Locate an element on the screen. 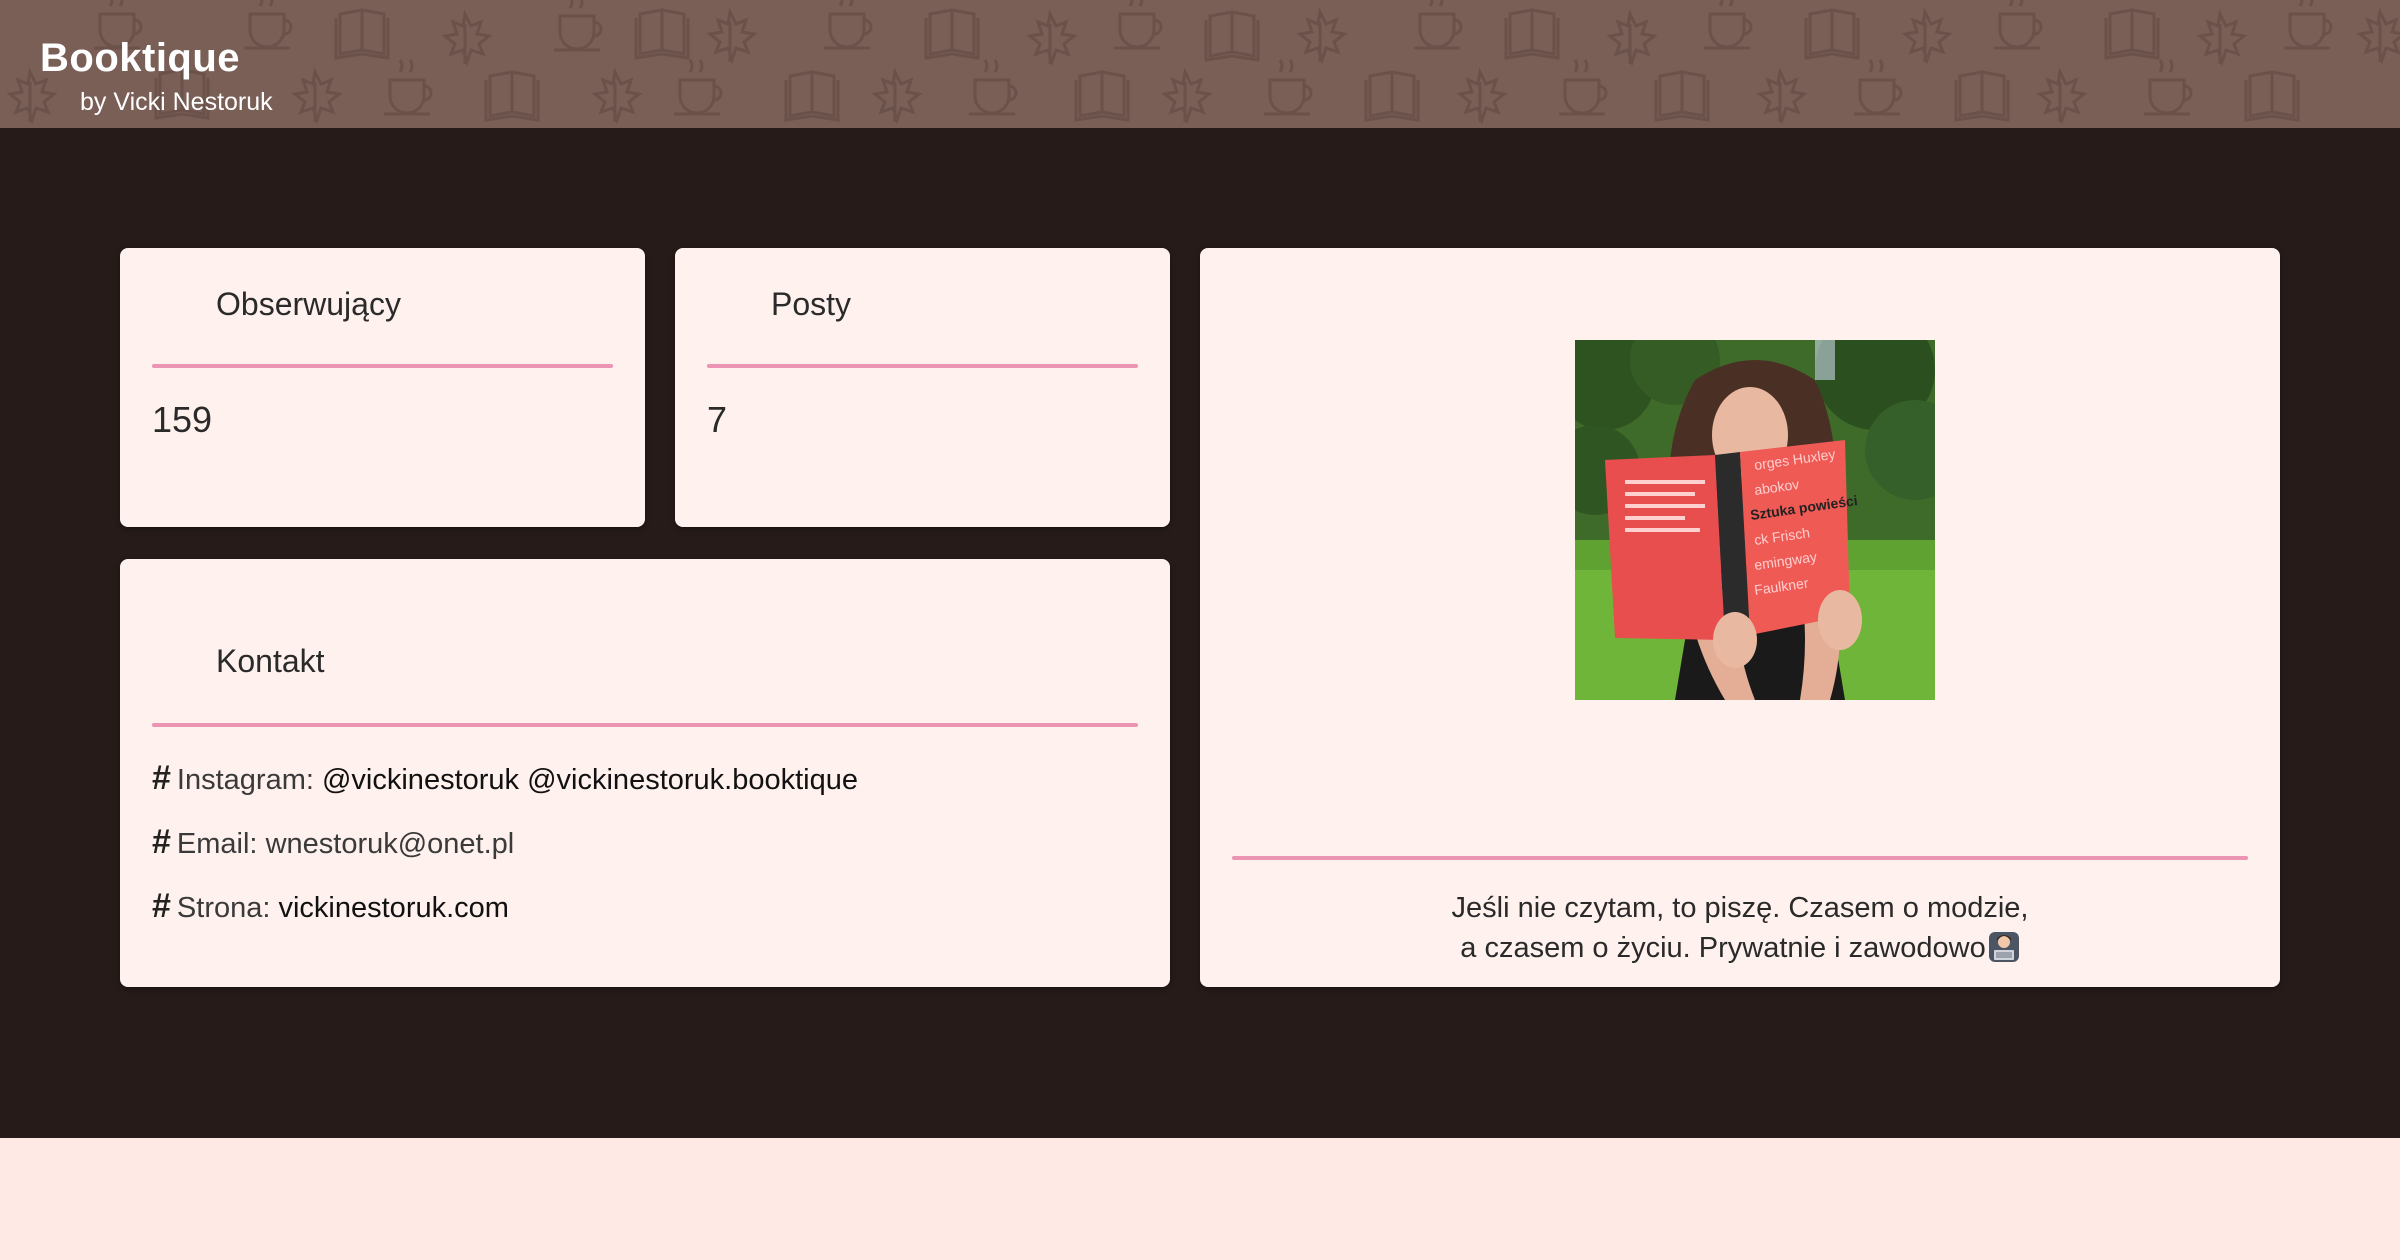 This screenshot has height=1260, width=2400. posts-label: Posty is located at coordinates (811, 304).